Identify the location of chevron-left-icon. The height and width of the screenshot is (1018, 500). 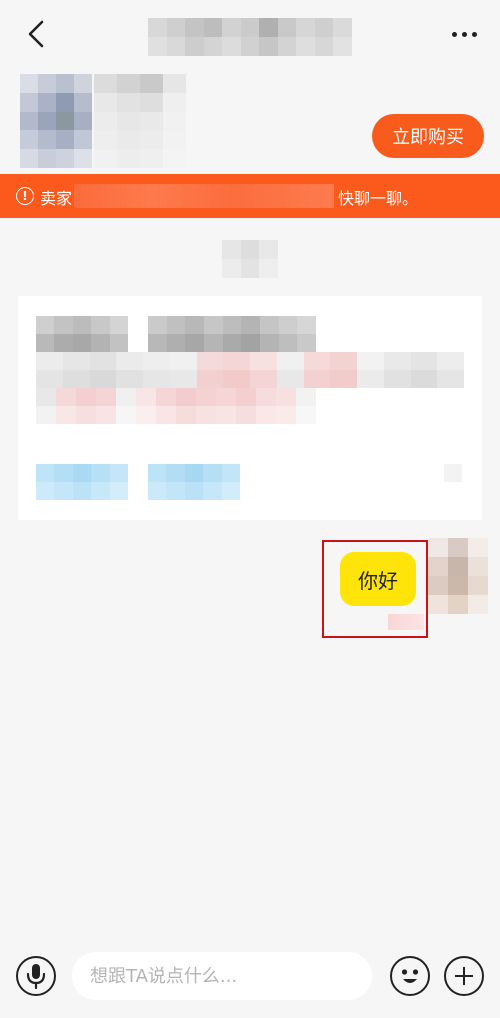
(36, 34).